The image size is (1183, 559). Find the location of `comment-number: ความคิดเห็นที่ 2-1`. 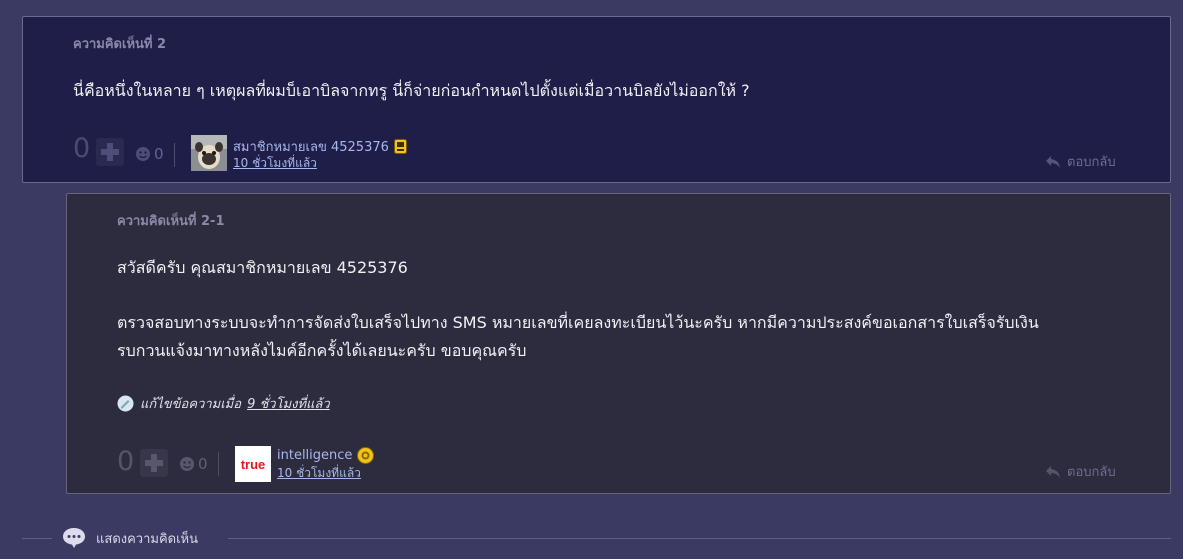

comment-number: ความคิดเห็นที่ 2-1 is located at coordinates (171, 221).